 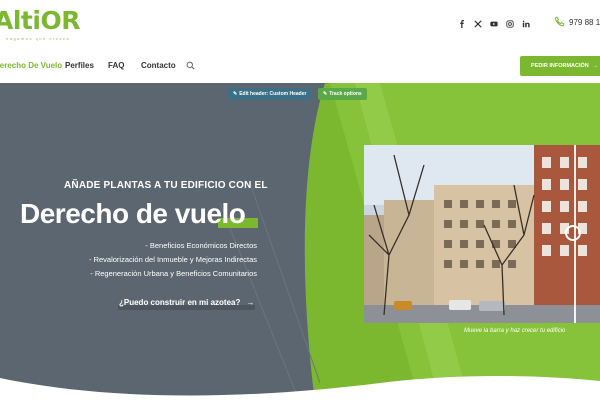 I want to click on request-info-label: PEDIR INFORMACIÓN, so click(x=560, y=66).